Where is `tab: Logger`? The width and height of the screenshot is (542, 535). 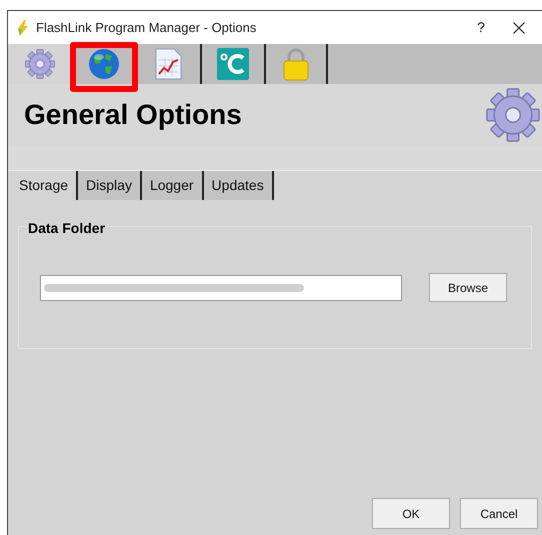
tab: Logger is located at coordinates (171, 185).